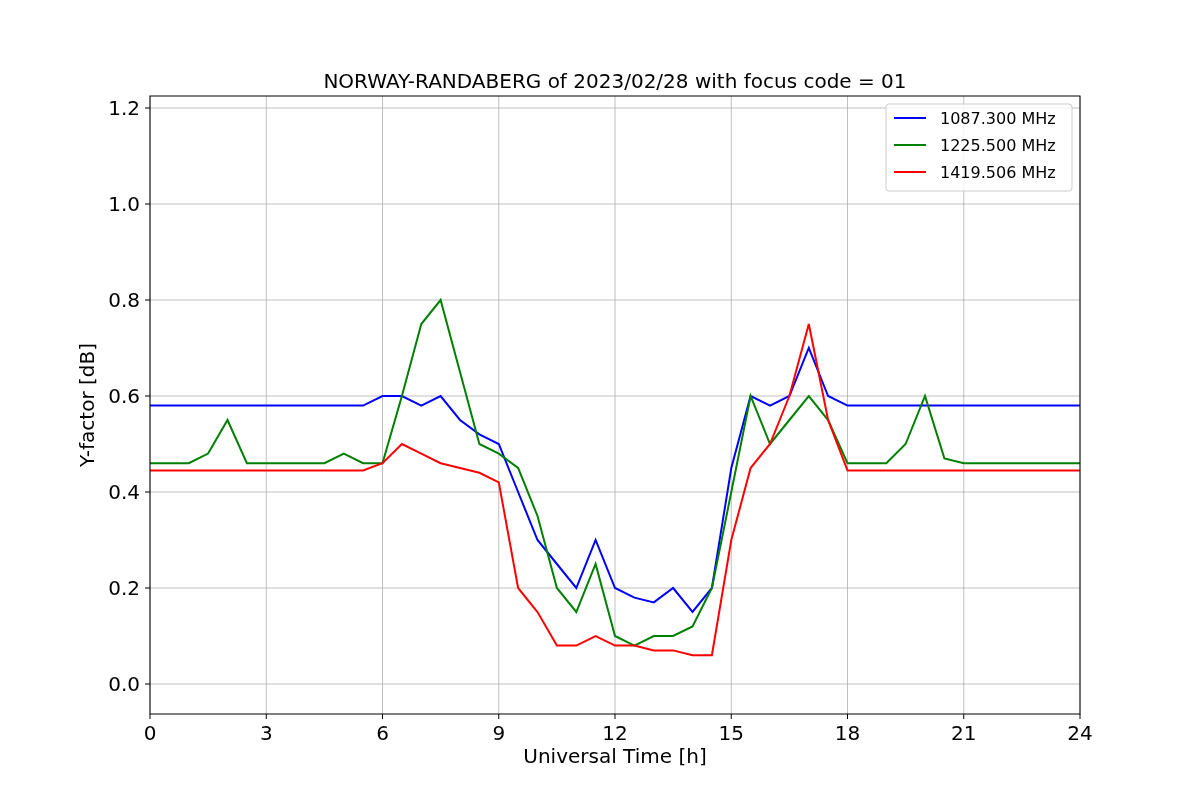 Image resolution: width=1200 pixels, height=800 pixels. I want to click on tick-label: 18, so click(847, 733).